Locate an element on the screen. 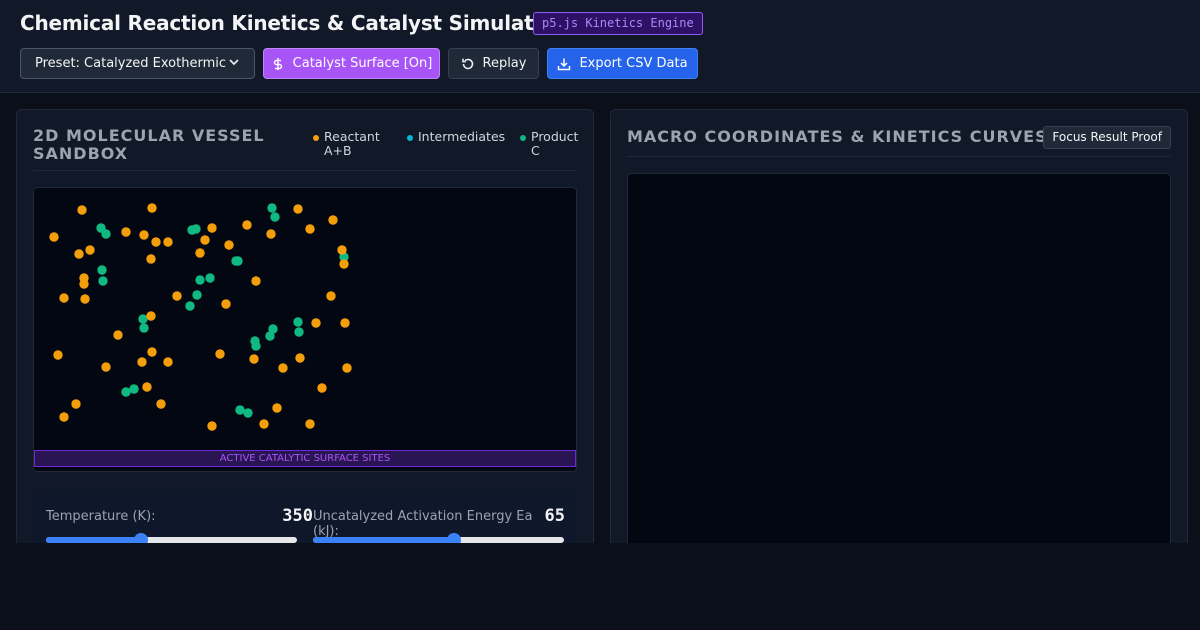 The image size is (1200, 630). preset-select: Preset: Catalyzed Exothermic is located at coordinates (137, 63).